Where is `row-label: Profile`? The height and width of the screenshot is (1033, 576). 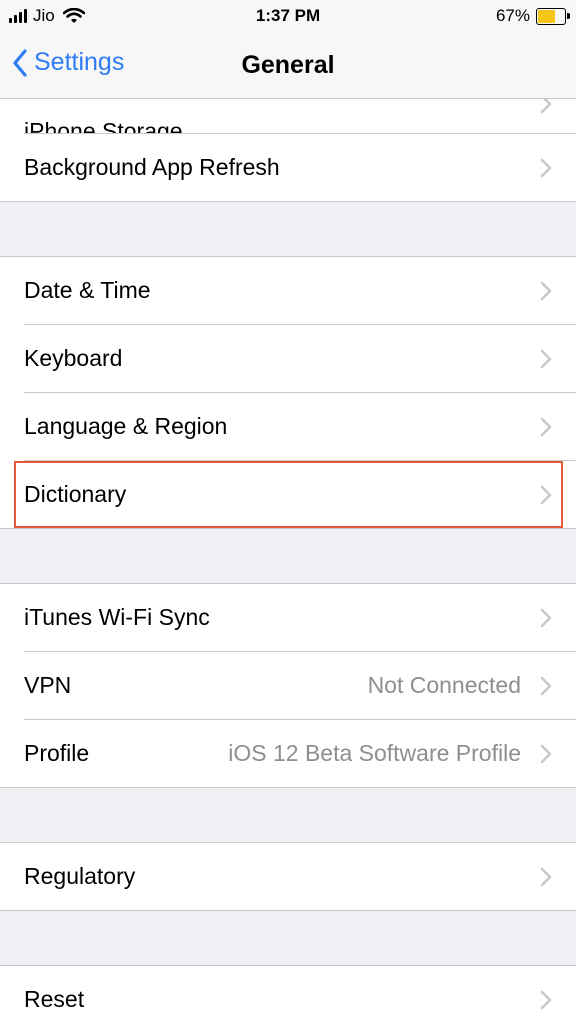
row-label: Profile is located at coordinates (57, 753).